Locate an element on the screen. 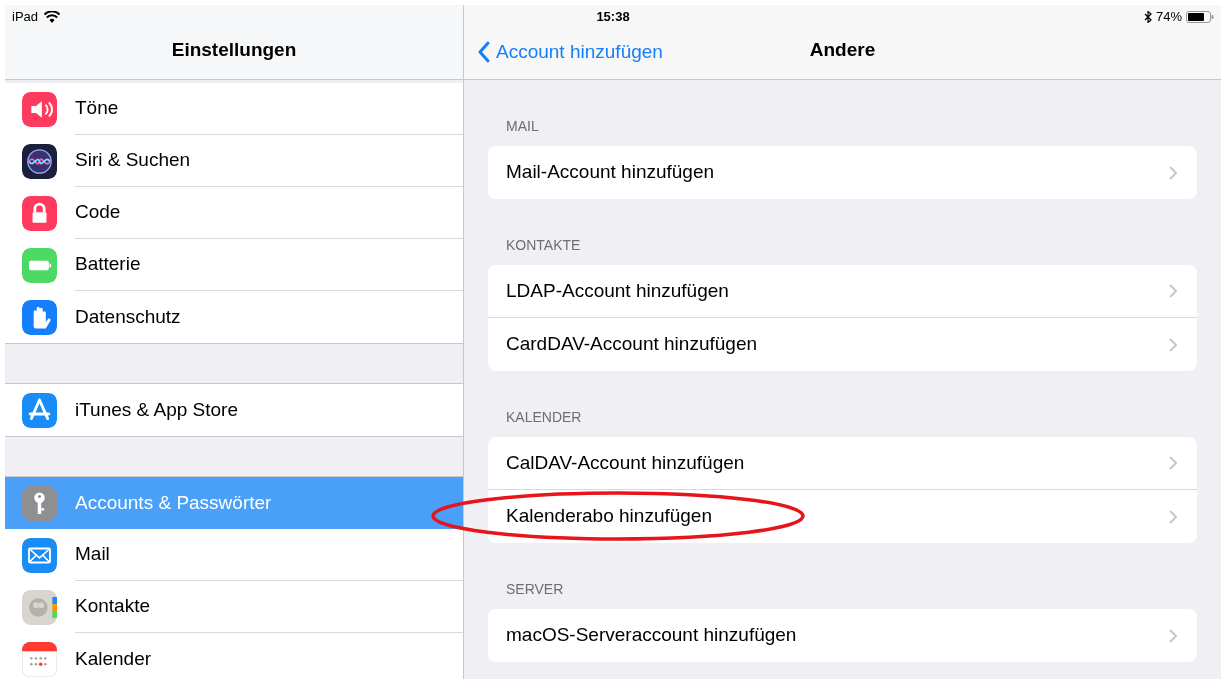 Image resolution: width=1221 pixels, height=679 pixels. envelope-icon is located at coordinates (39, 555).